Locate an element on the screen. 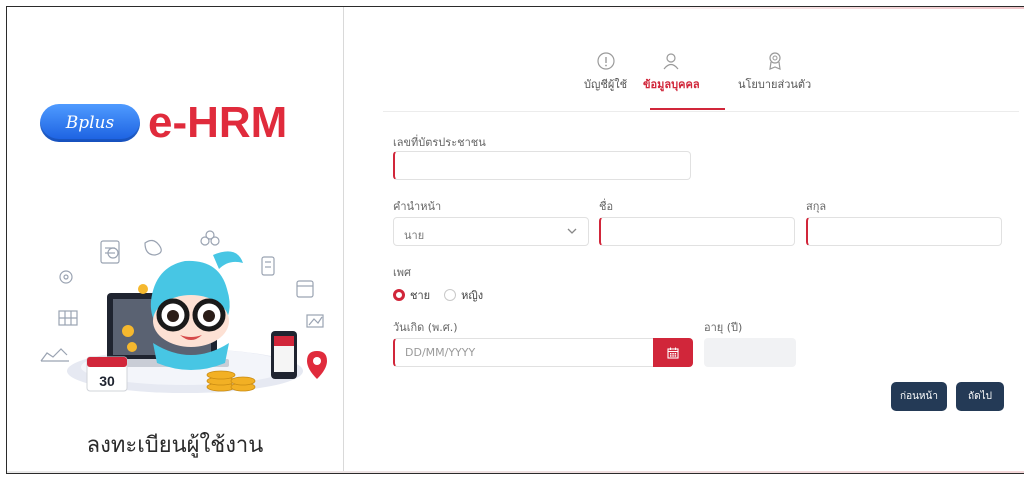 This screenshot has width=1026, height=480. birth-date-field is located at coordinates (523, 352).